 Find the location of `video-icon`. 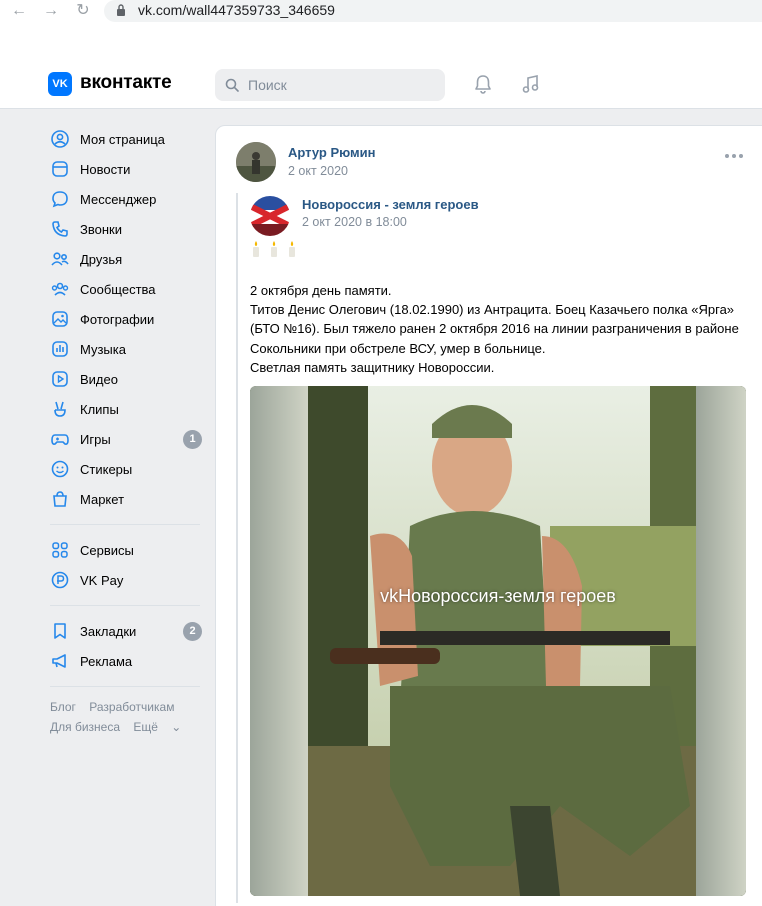

video-icon is located at coordinates (60, 379).